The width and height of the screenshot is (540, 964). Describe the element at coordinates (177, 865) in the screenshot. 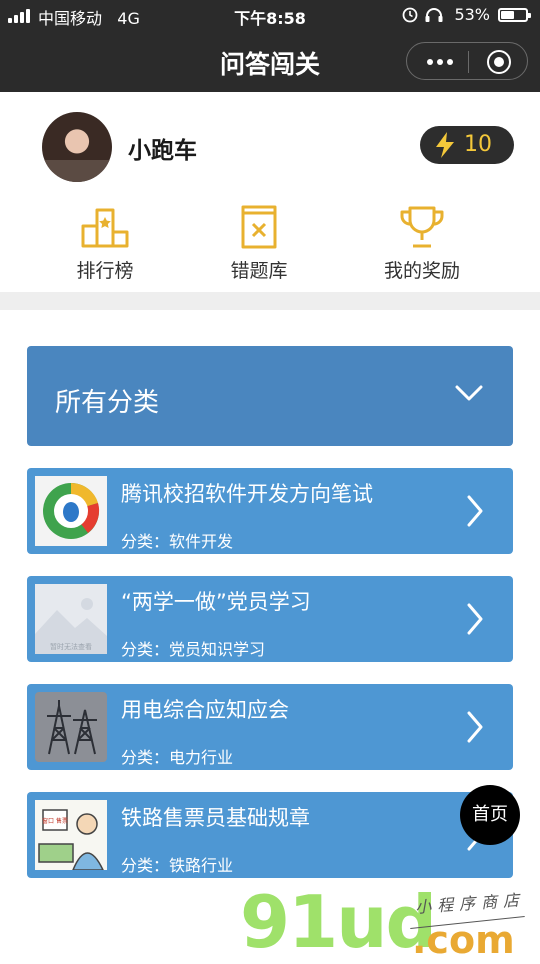

I see `quiz-category: 分类：铁路行业` at that location.